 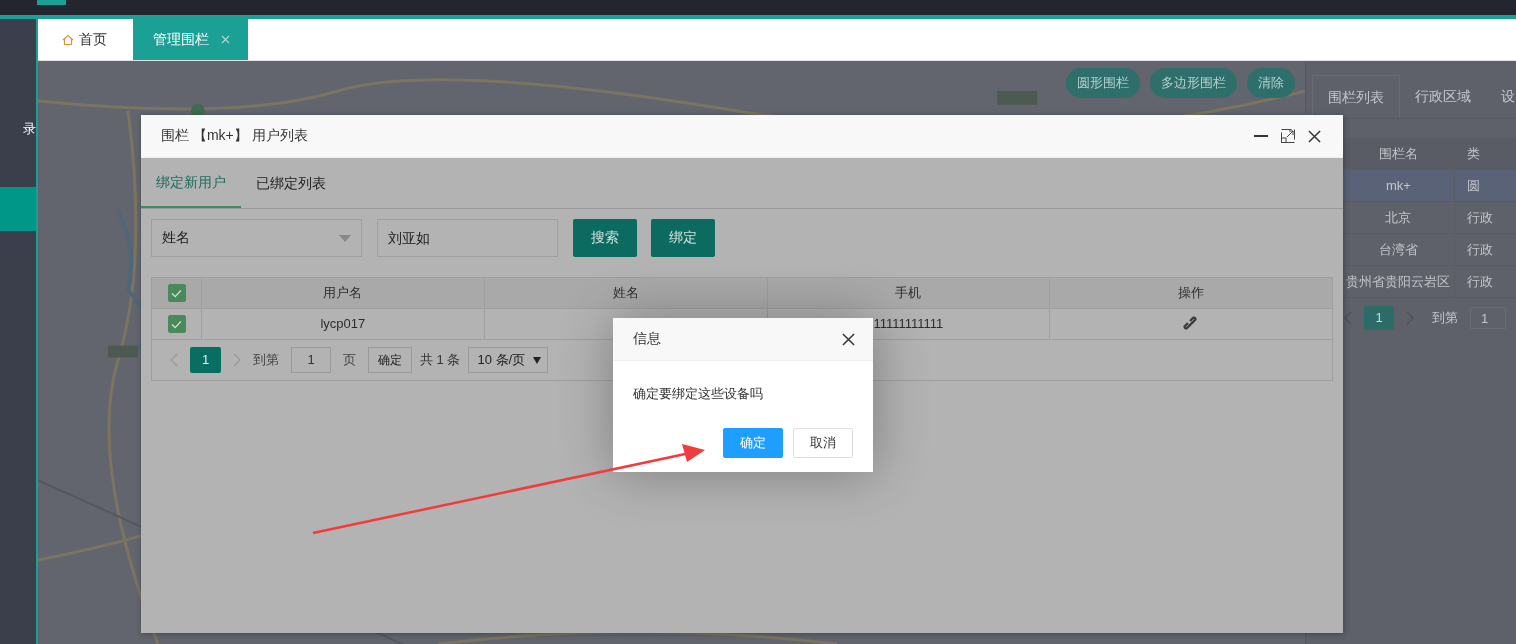 What do you see at coordinates (698, 394) in the screenshot?
I see `dialog-message: 确定要绑定这些设备吗` at bounding box center [698, 394].